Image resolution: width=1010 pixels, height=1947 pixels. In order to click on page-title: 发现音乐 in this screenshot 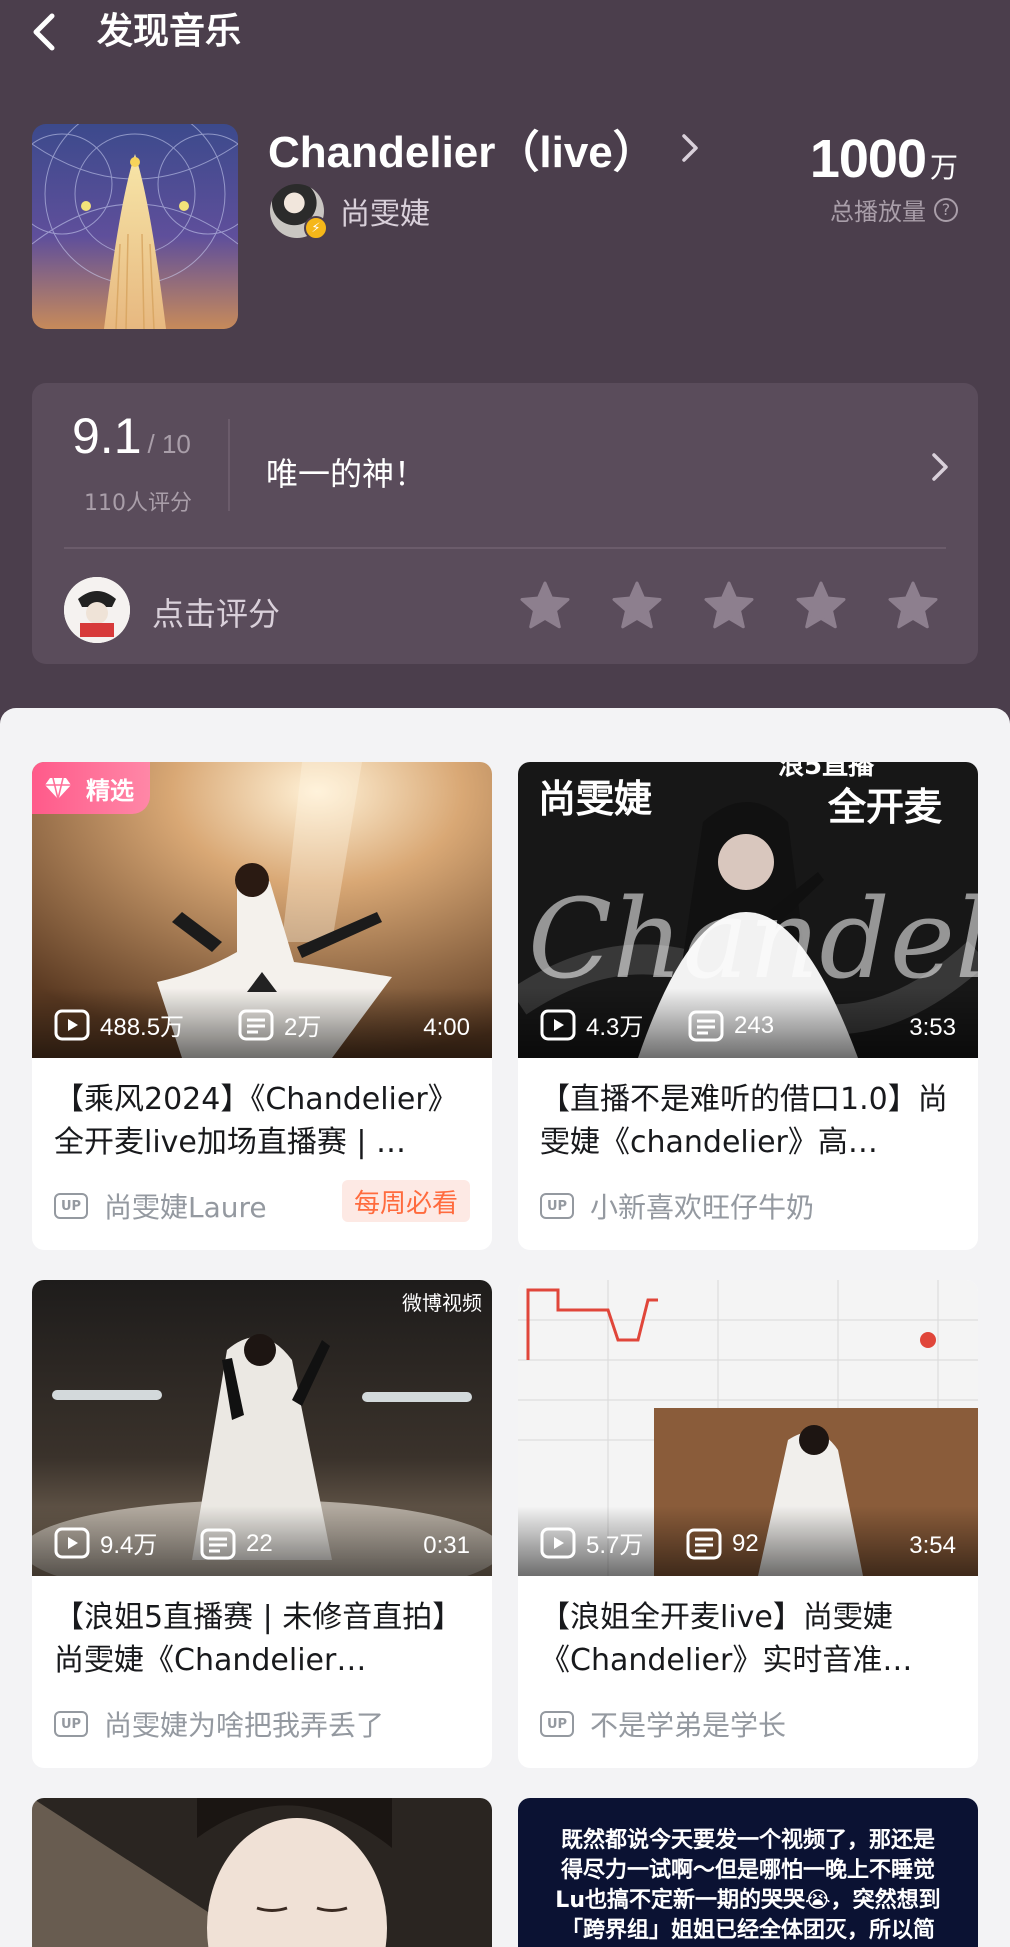, I will do `click(169, 31)`.